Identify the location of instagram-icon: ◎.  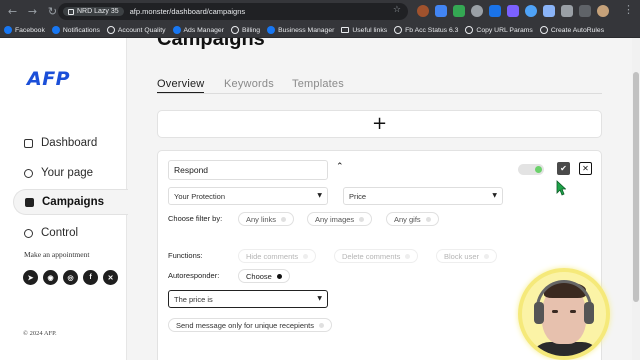
(70, 277).